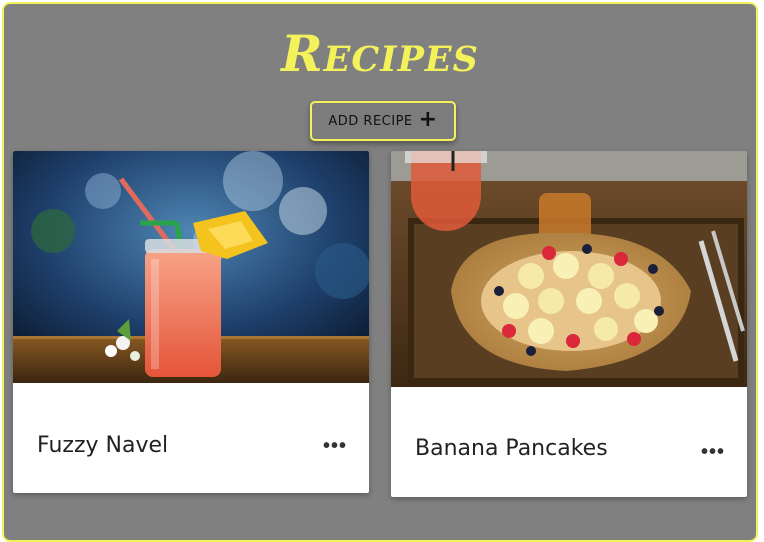 The height and width of the screenshot is (542, 764). What do you see at coordinates (370, 121) in the screenshot?
I see `add-recipe-label: ADD RECIPE` at bounding box center [370, 121].